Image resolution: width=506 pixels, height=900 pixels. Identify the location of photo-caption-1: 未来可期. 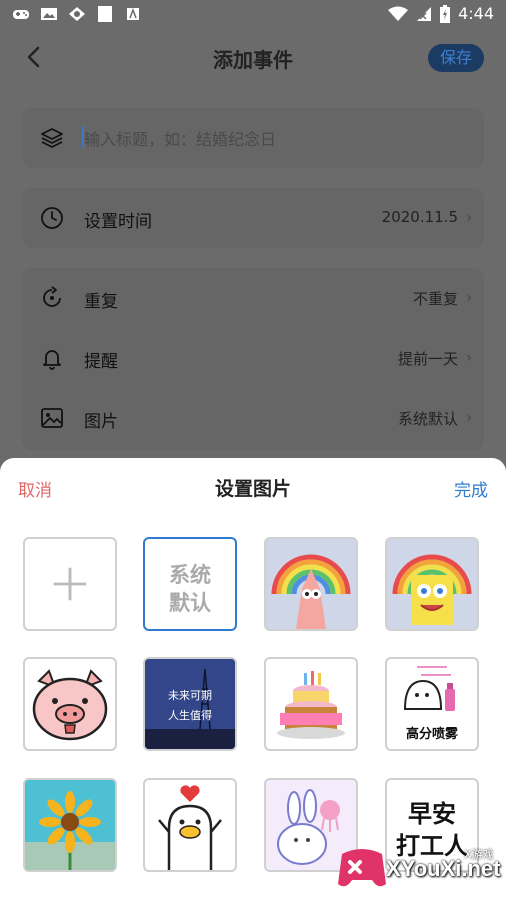
(190, 695).